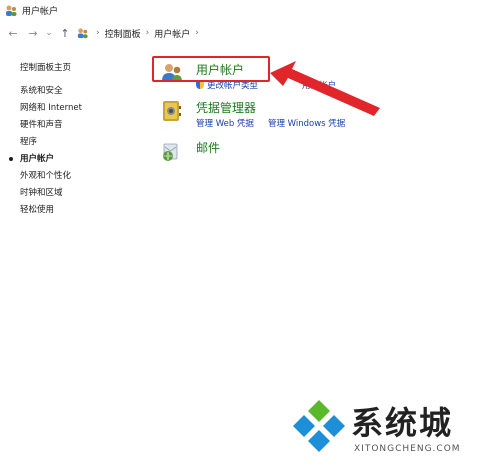 The image size is (480, 471). I want to click on watermark: 系统城 XITONGCHENG.COM, so click(380, 431).